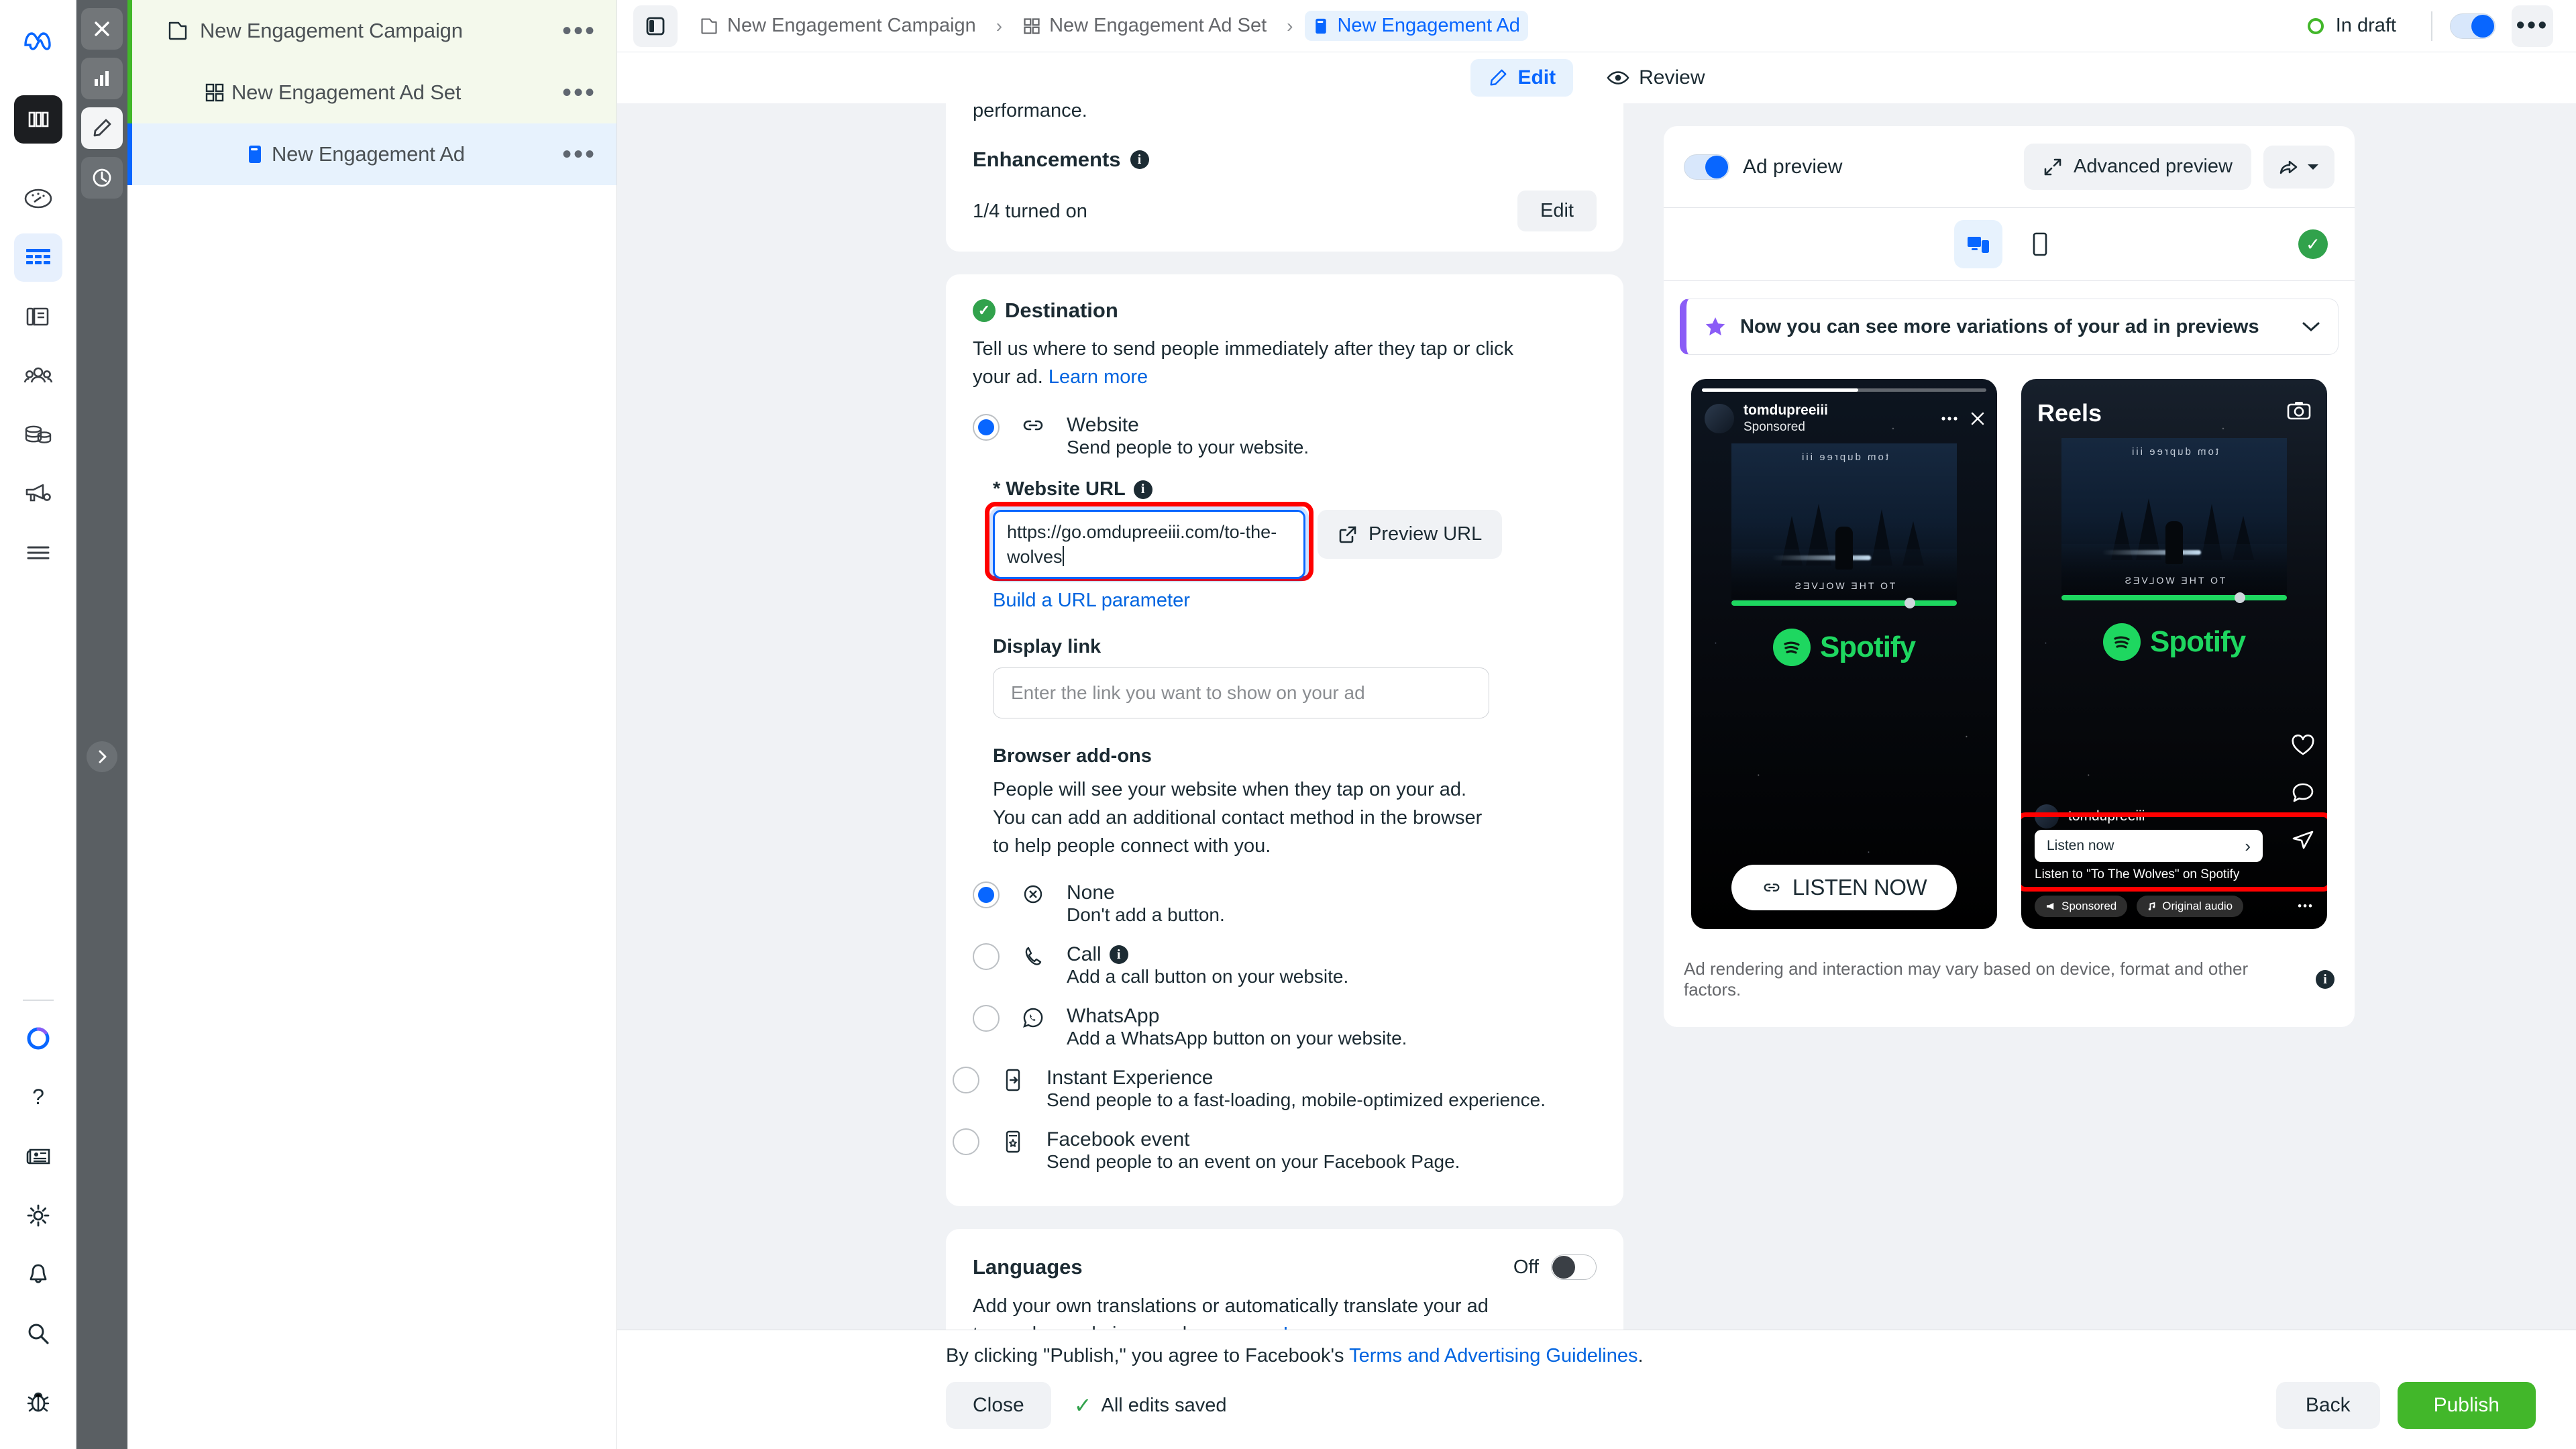  What do you see at coordinates (331, 30) in the screenshot?
I see `tree-item-label: New Engagement Campaign` at bounding box center [331, 30].